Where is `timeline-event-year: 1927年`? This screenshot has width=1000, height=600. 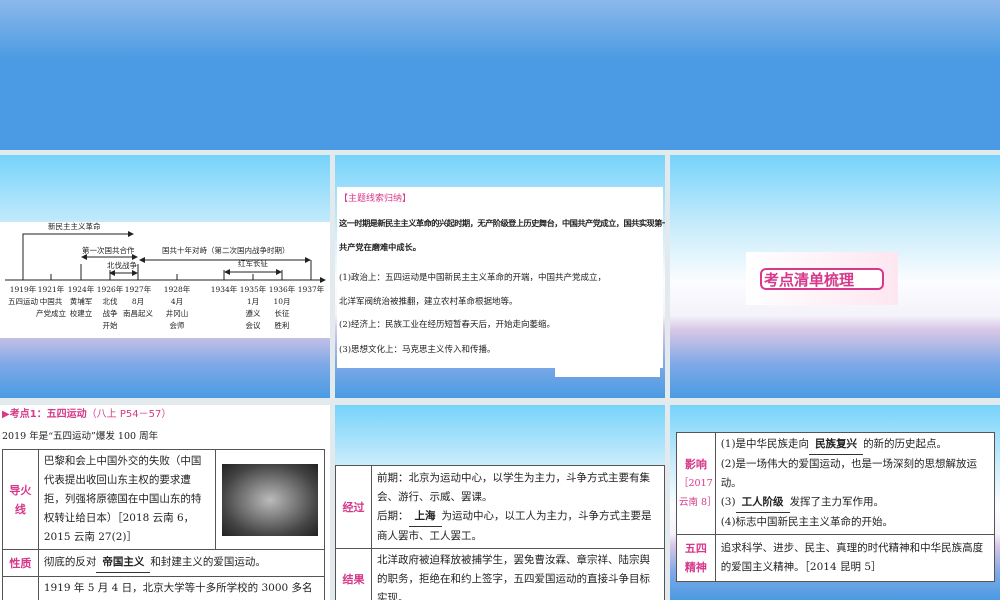 timeline-event-year: 1927年 is located at coordinates (138, 289).